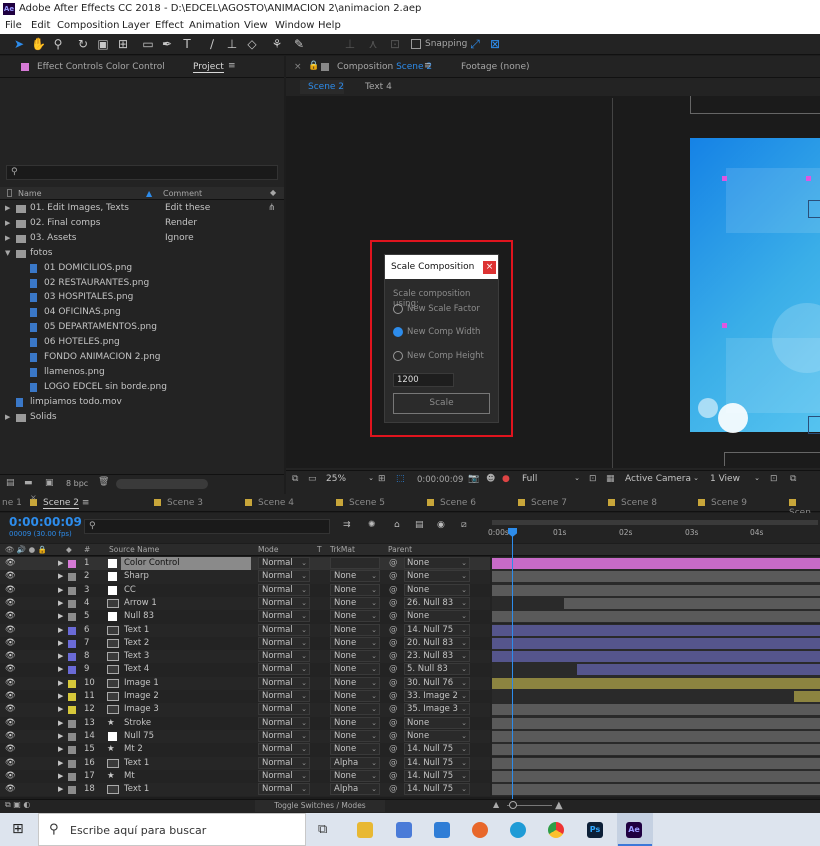 The height and width of the screenshot is (846, 820). I want to click on comp-mini-flowchart-icon: ⇉, so click(347, 525).